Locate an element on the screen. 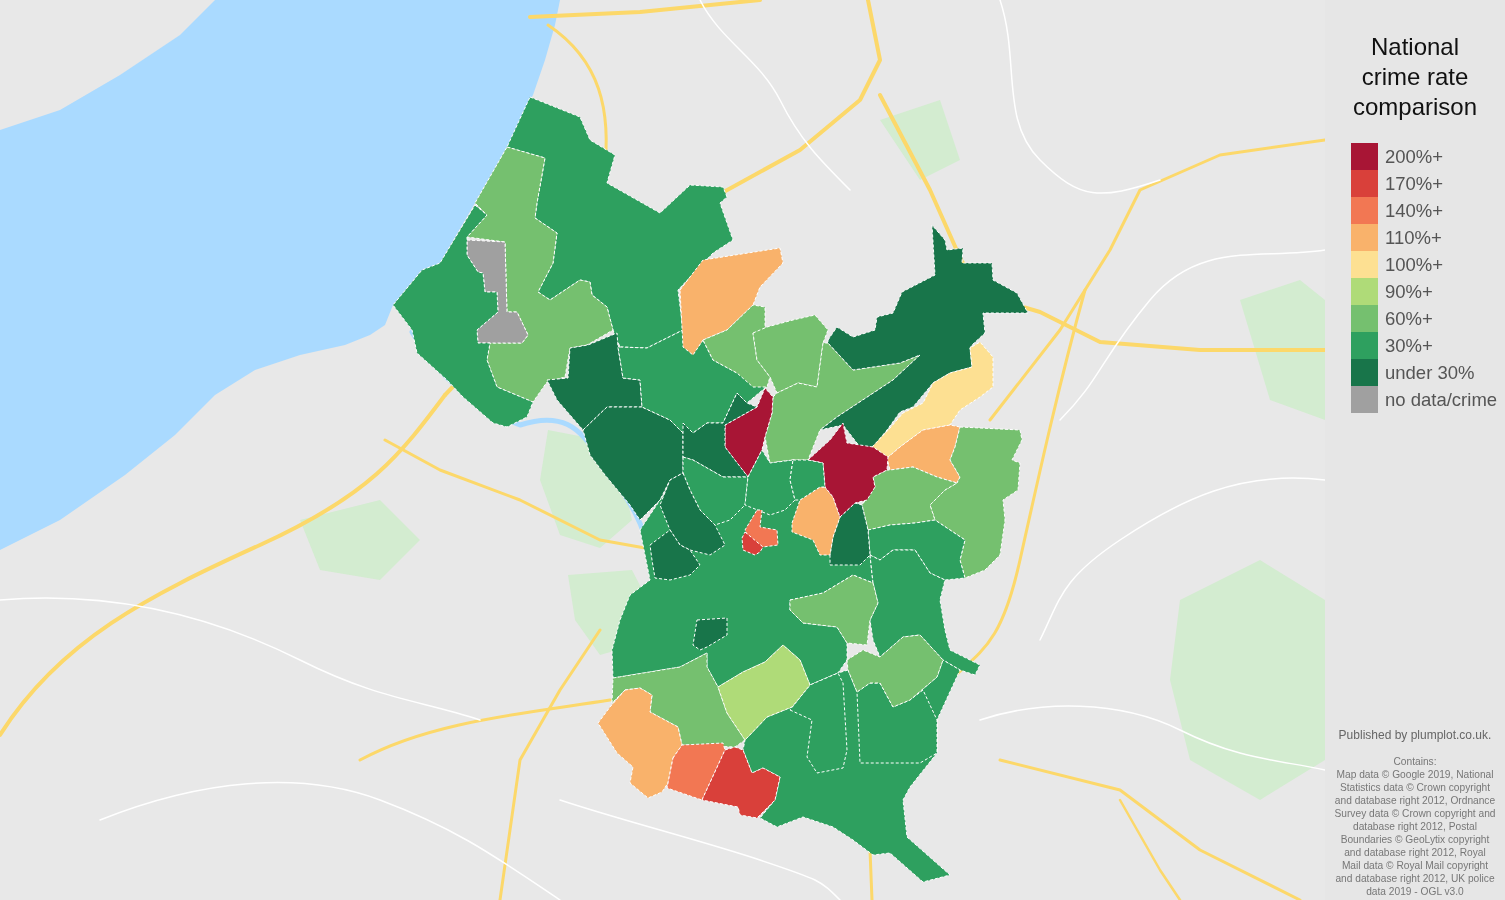 This screenshot has width=1505, height=900. legend-label: 140%+ is located at coordinates (1414, 210).